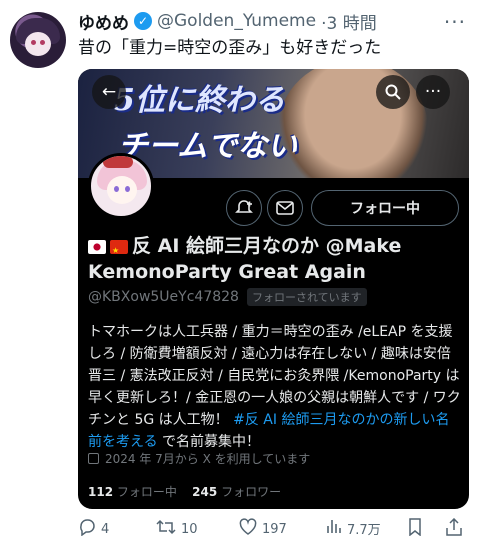  I want to click on profile-handle-row: @KBXow5UeYc47828 フォローされています, so click(227, 297).